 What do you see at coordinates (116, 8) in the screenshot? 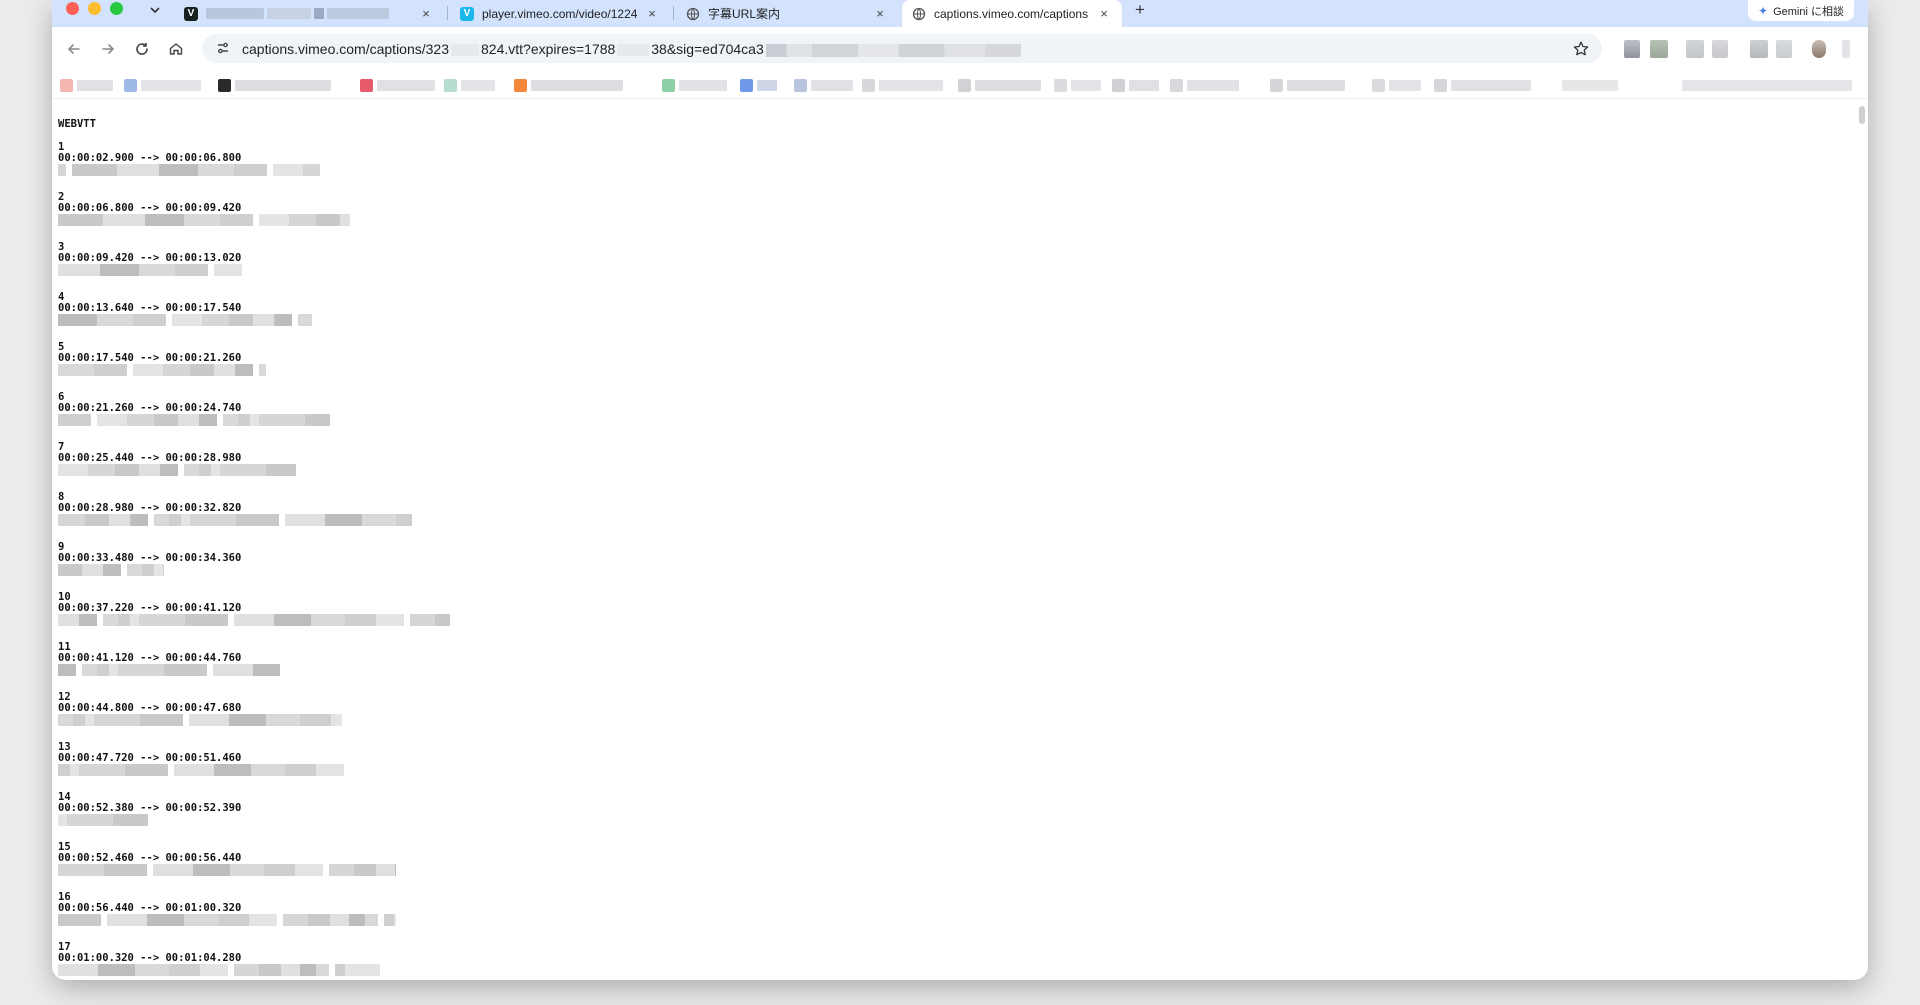
I see `zoom-window-button` at bounding box center [116, 8].